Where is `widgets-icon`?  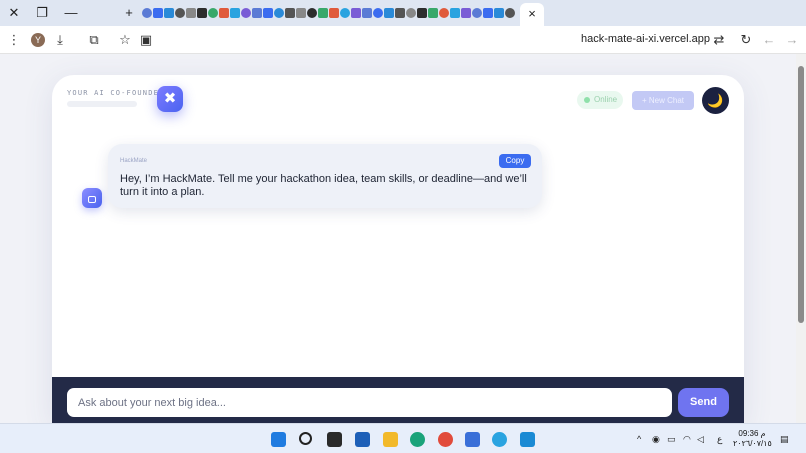
widgets-icon is located at coordinates (362, 439).